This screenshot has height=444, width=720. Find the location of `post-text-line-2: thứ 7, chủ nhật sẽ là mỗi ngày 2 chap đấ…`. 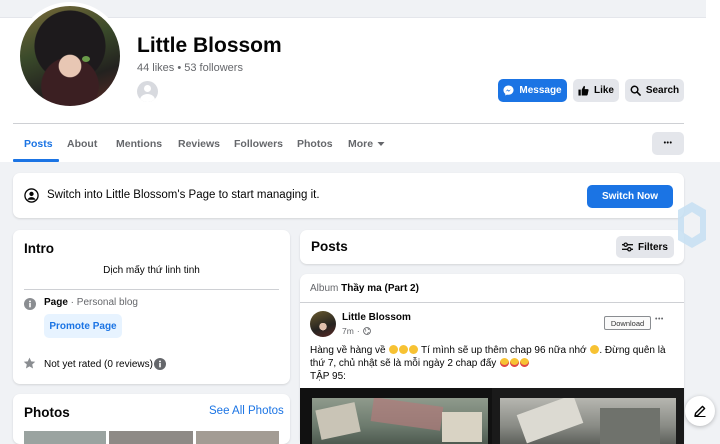

post-text-line-2: thứ 7, chủ nhật sẽ là mỗi ngày 2 chap đấ… is located at coordinates (494, 363).